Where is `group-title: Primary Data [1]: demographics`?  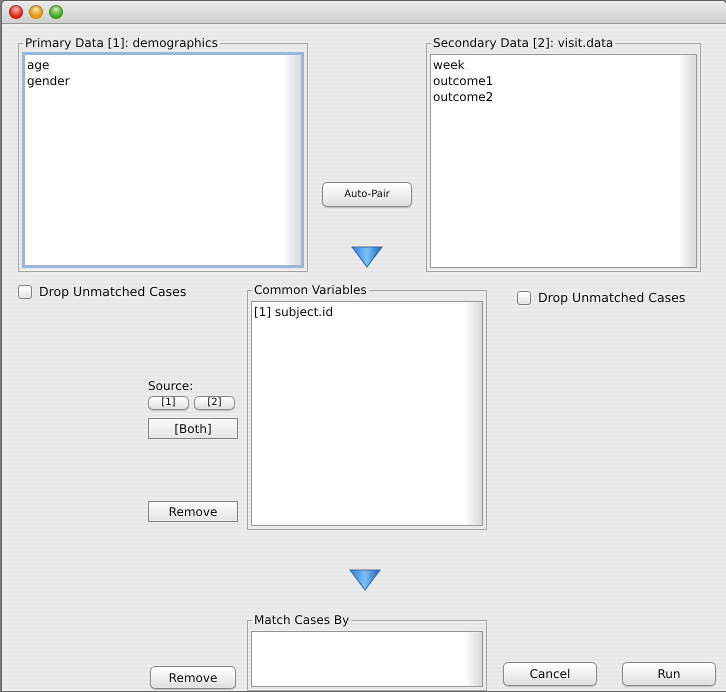
group-title: Primary Data [1]: demographics is located at coordinates (121, 43).